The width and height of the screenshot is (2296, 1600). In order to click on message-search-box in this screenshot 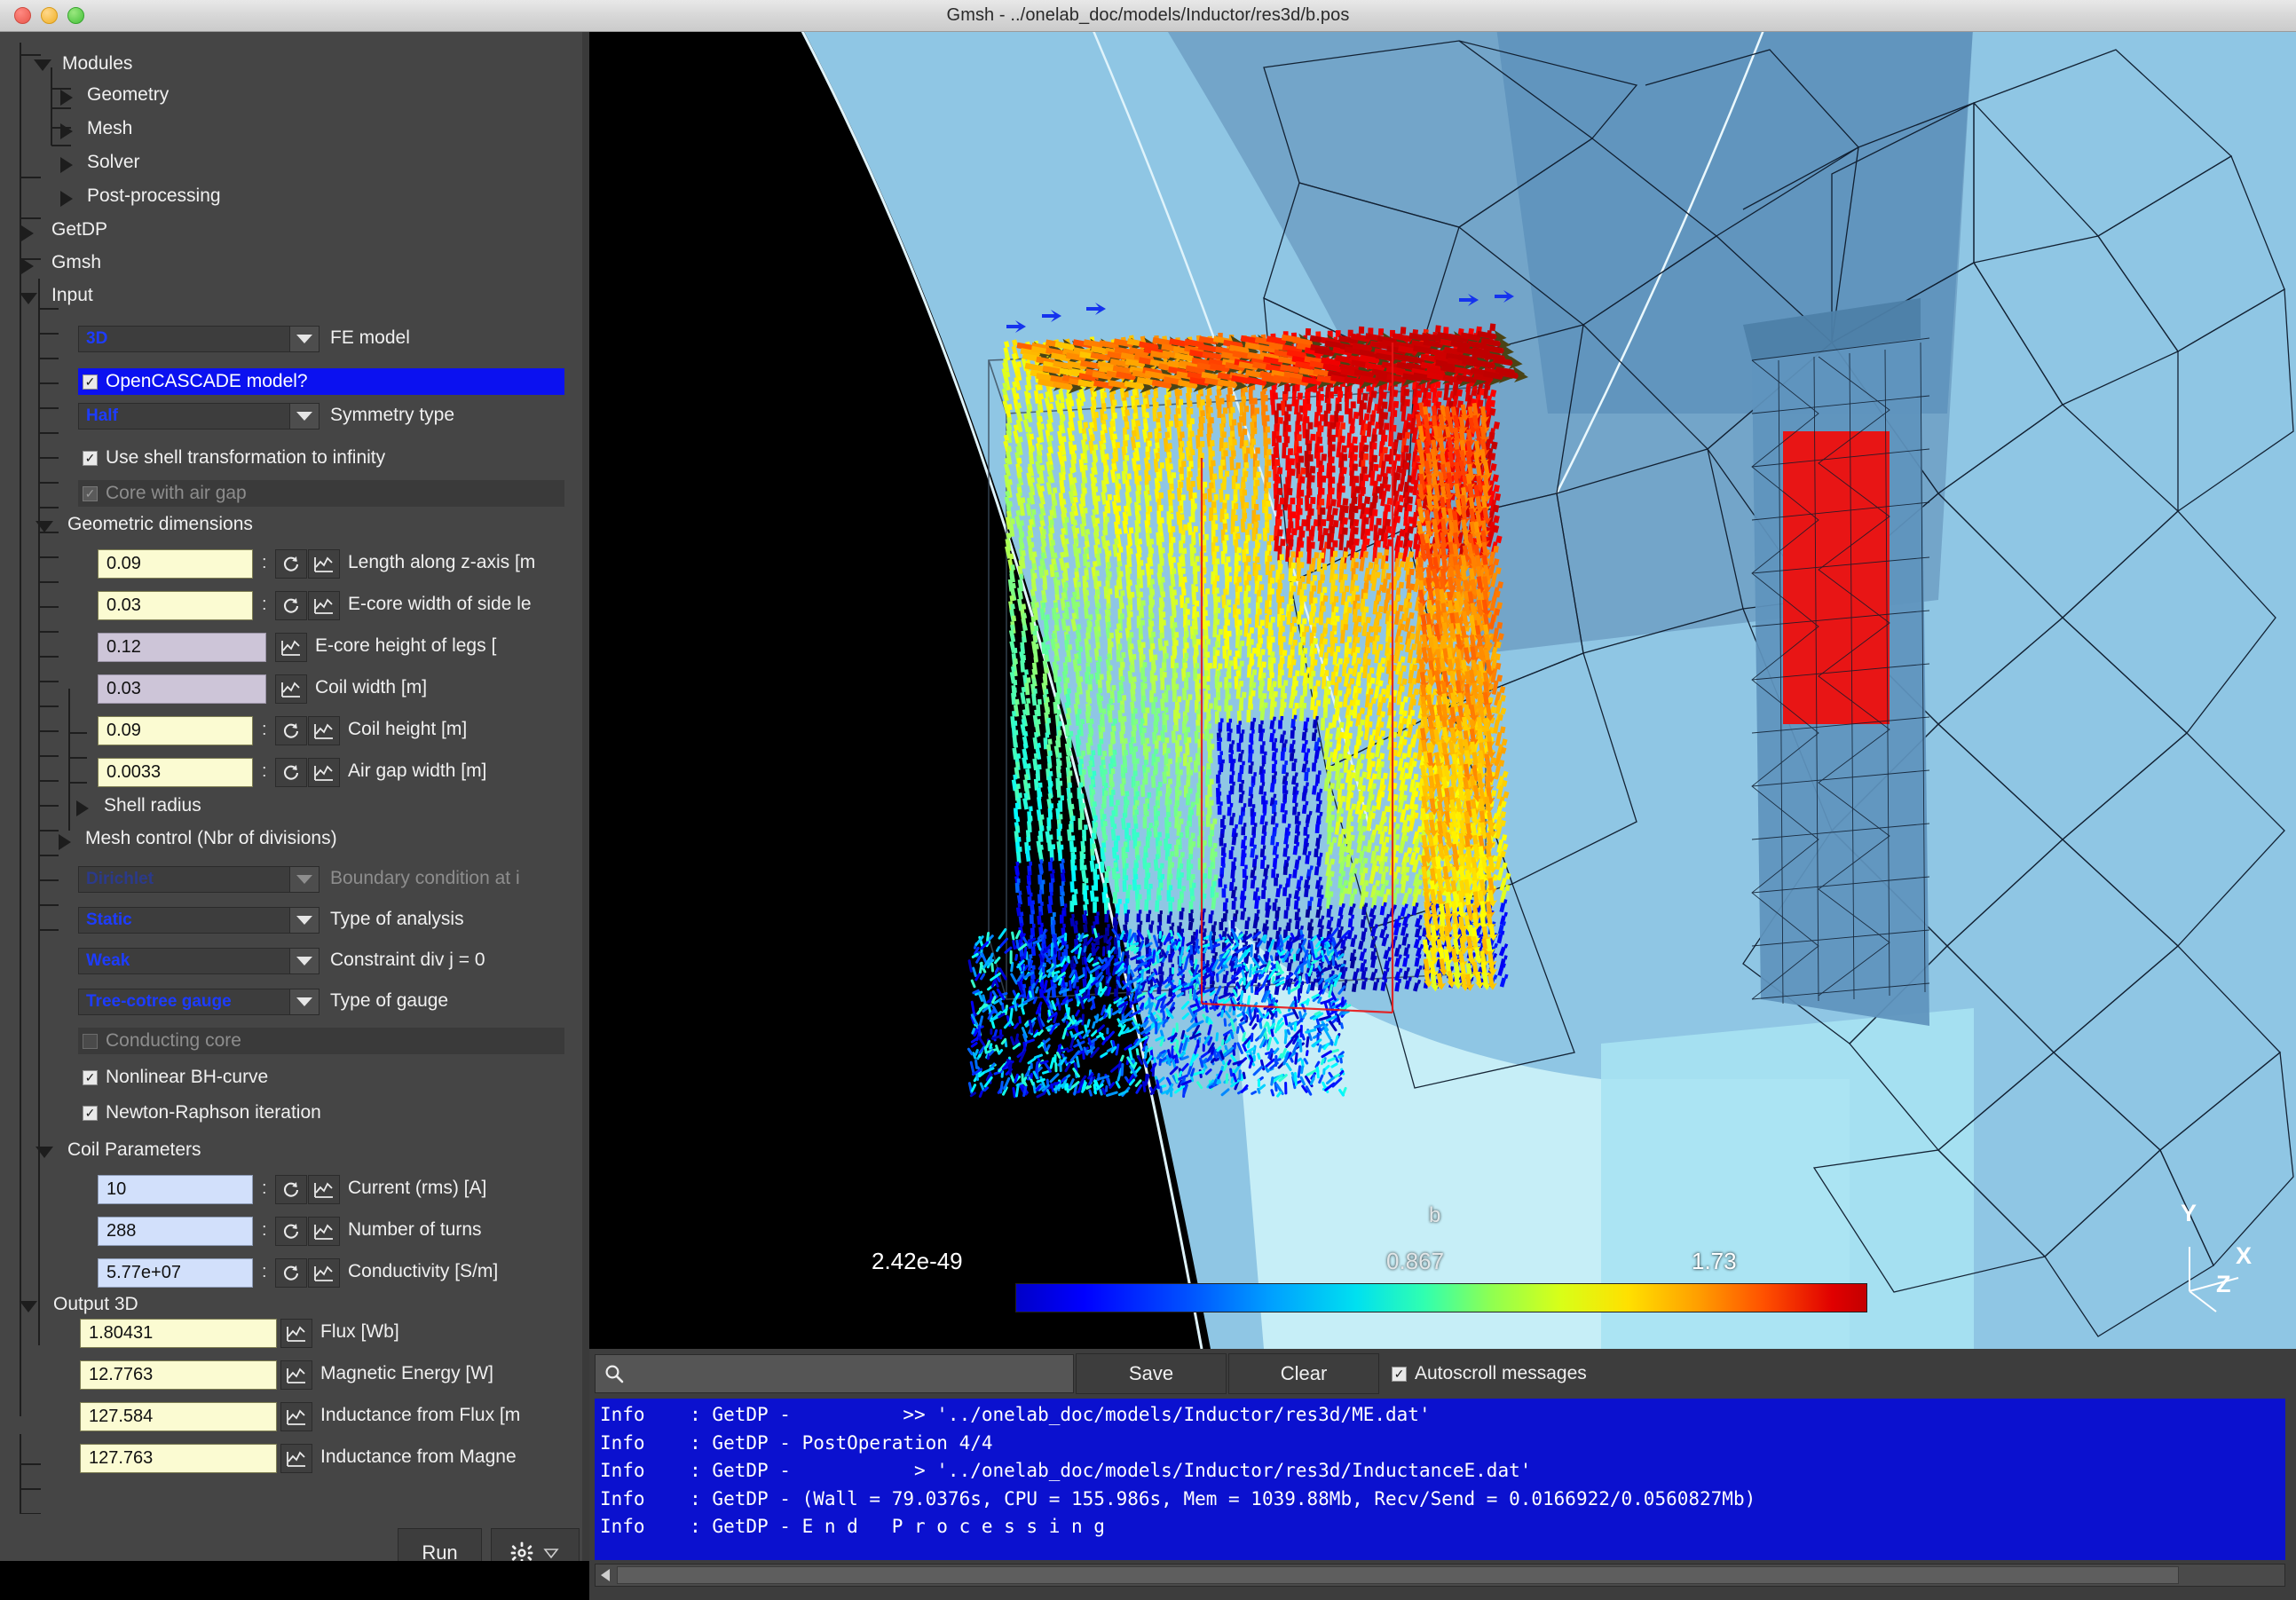, I will do `click(834, 1373)`.